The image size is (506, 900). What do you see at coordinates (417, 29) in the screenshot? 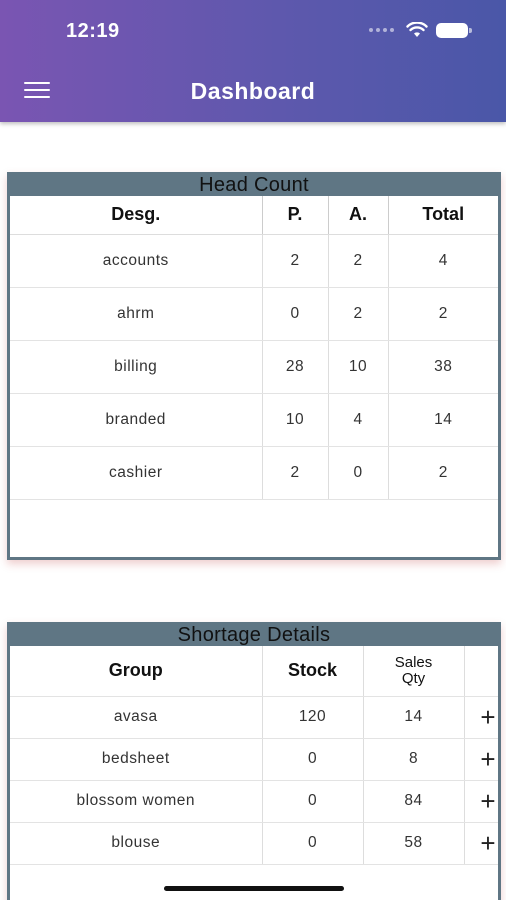
I see `wifi-icon` at bounding box center [417, 29].